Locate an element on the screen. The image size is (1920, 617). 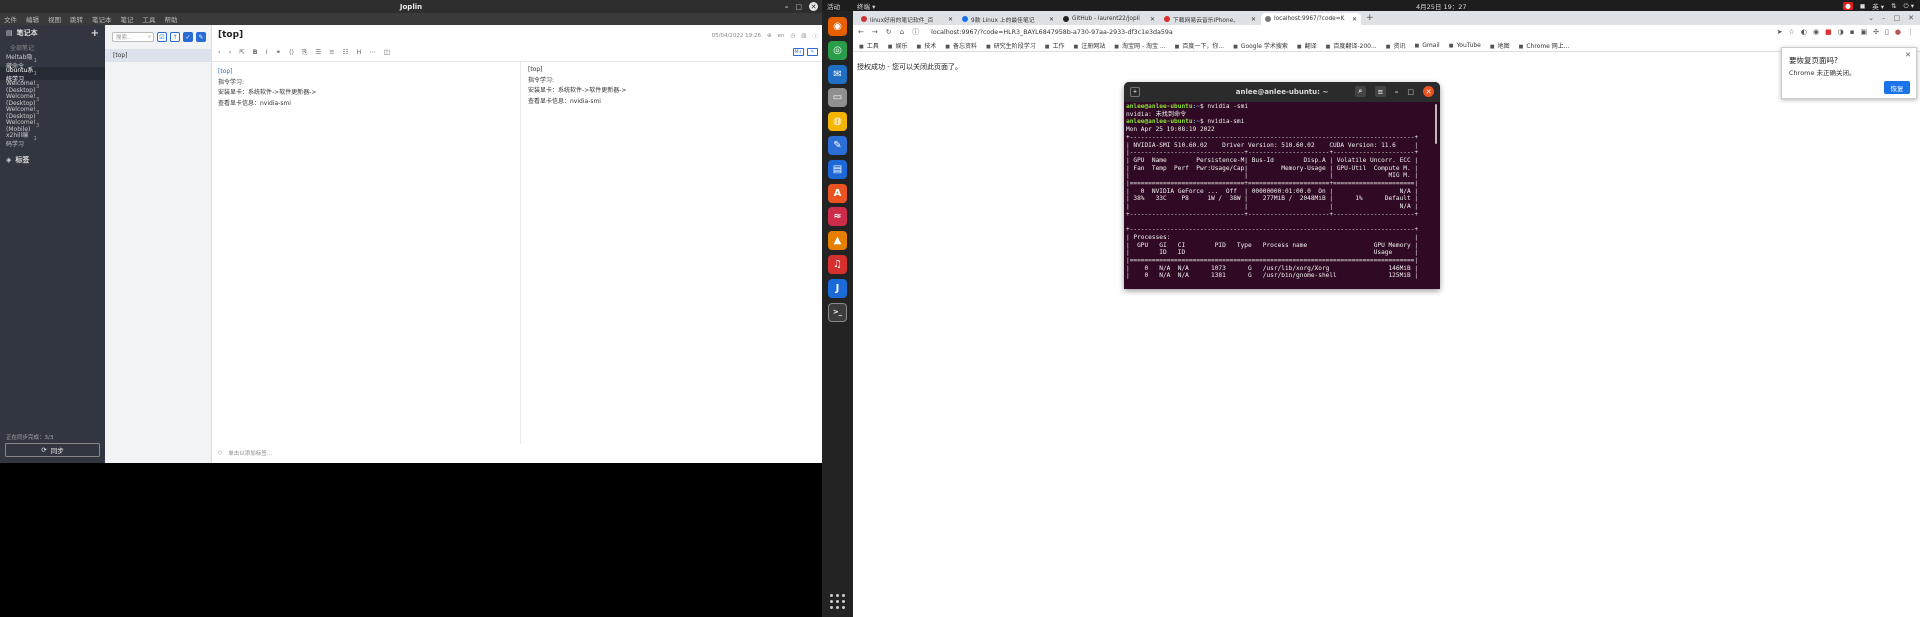
home-icon: ⌂ is located at coordinates (902, 32).